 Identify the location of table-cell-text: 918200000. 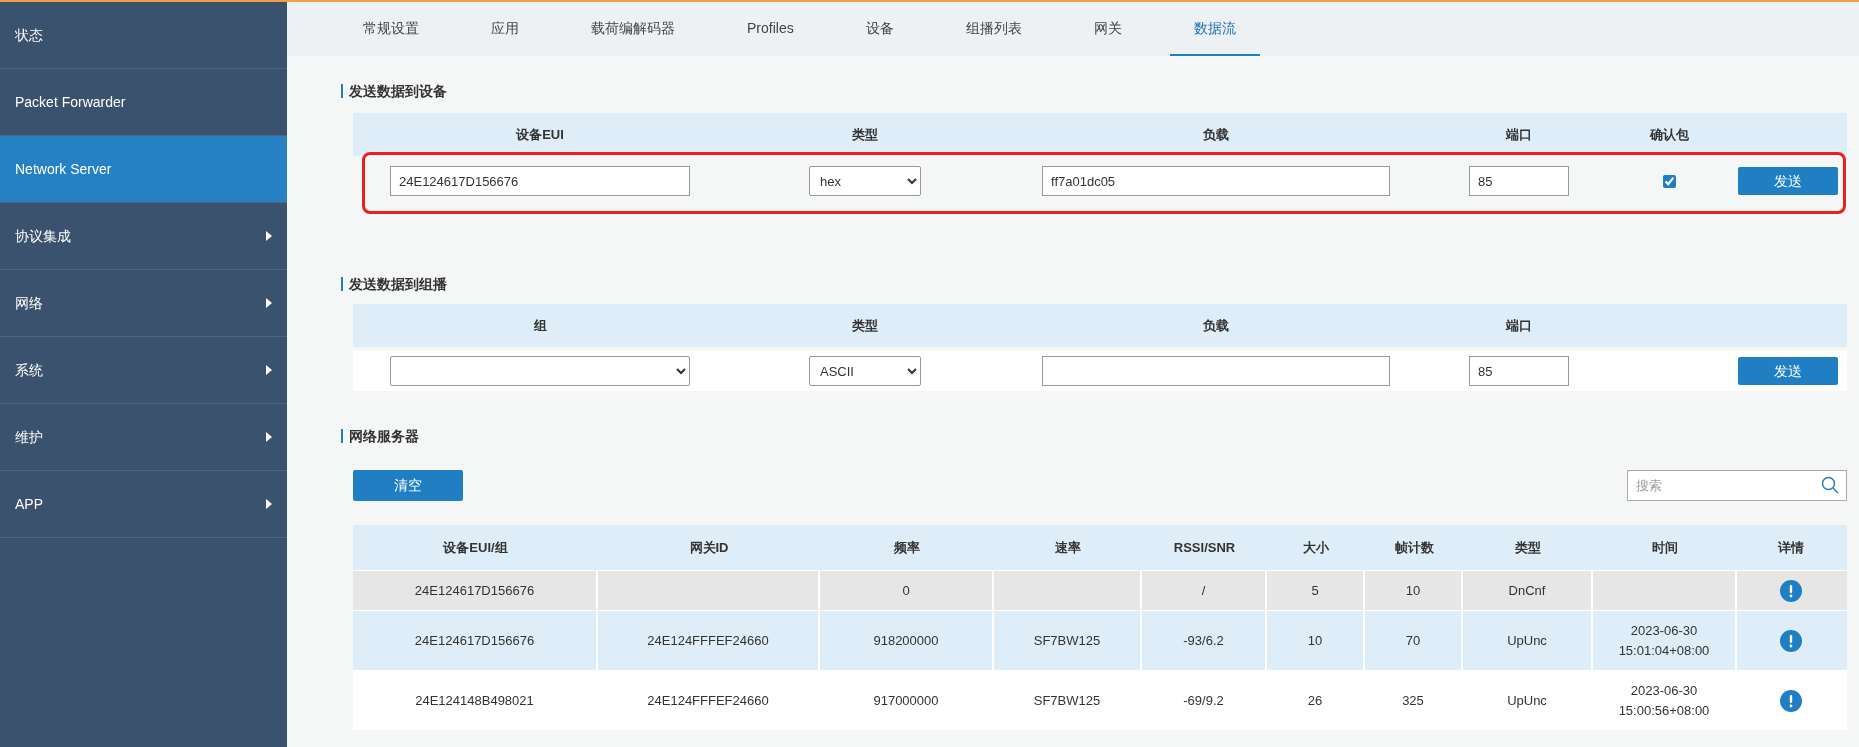
(906, 640).